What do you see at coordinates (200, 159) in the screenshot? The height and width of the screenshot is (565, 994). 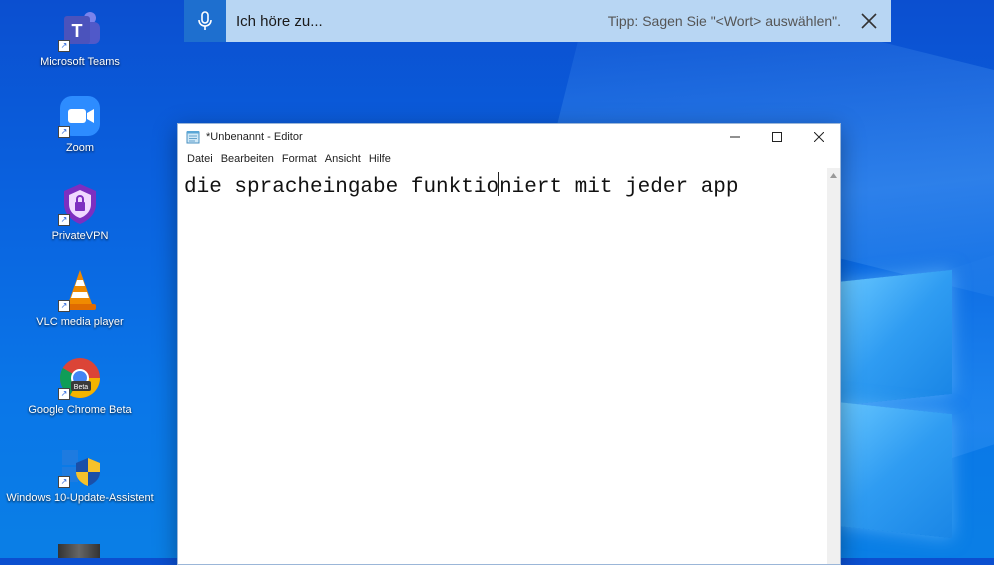 I see `menu-datei: Datei` at bounding box center [200, 159].